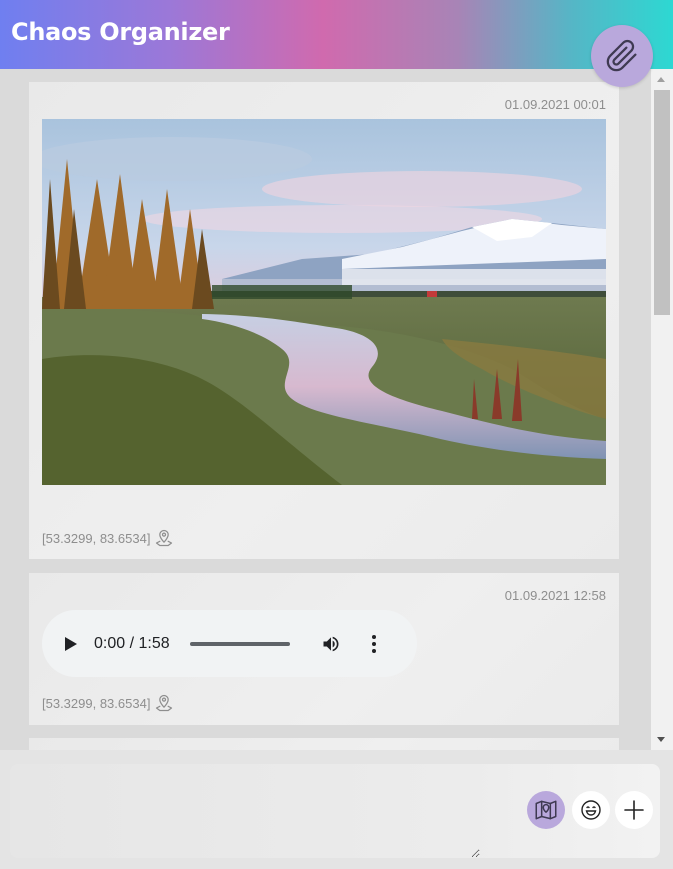 This screenshot has height=869, width=673. I want to click on app-header: Chaos Organizer, so click(336, 34).